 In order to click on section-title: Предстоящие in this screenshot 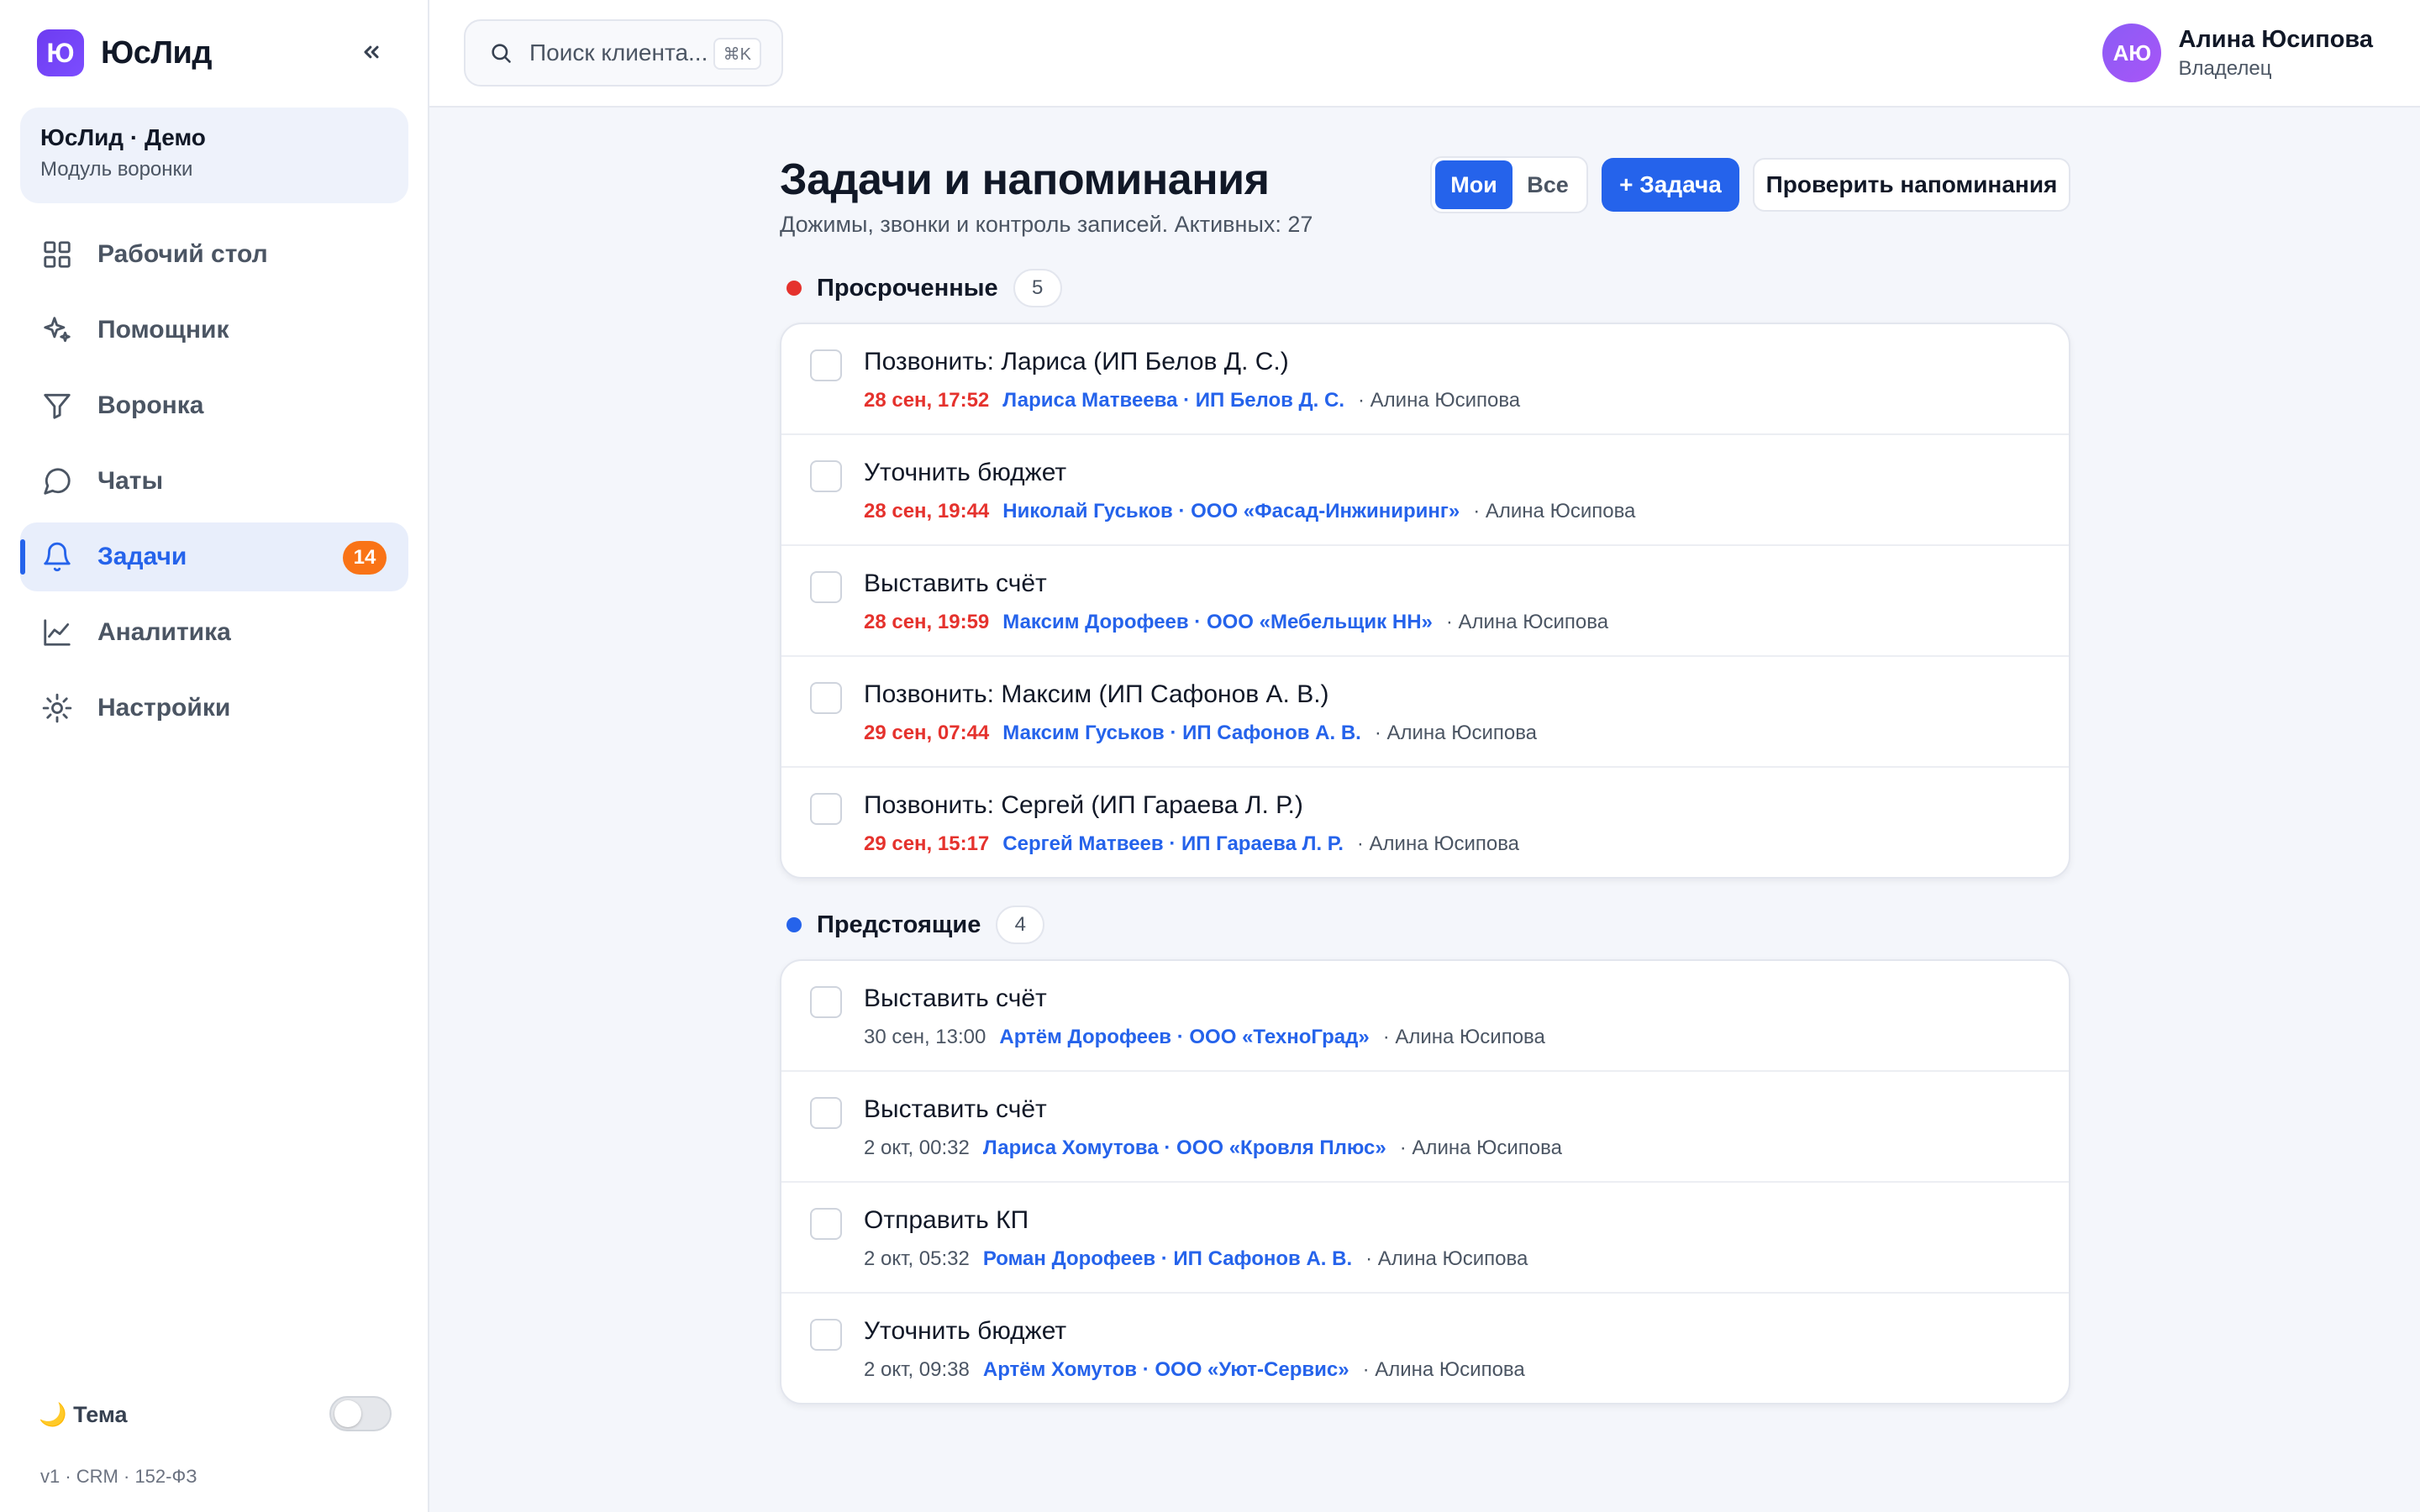, I will do `click(899, 924)`.